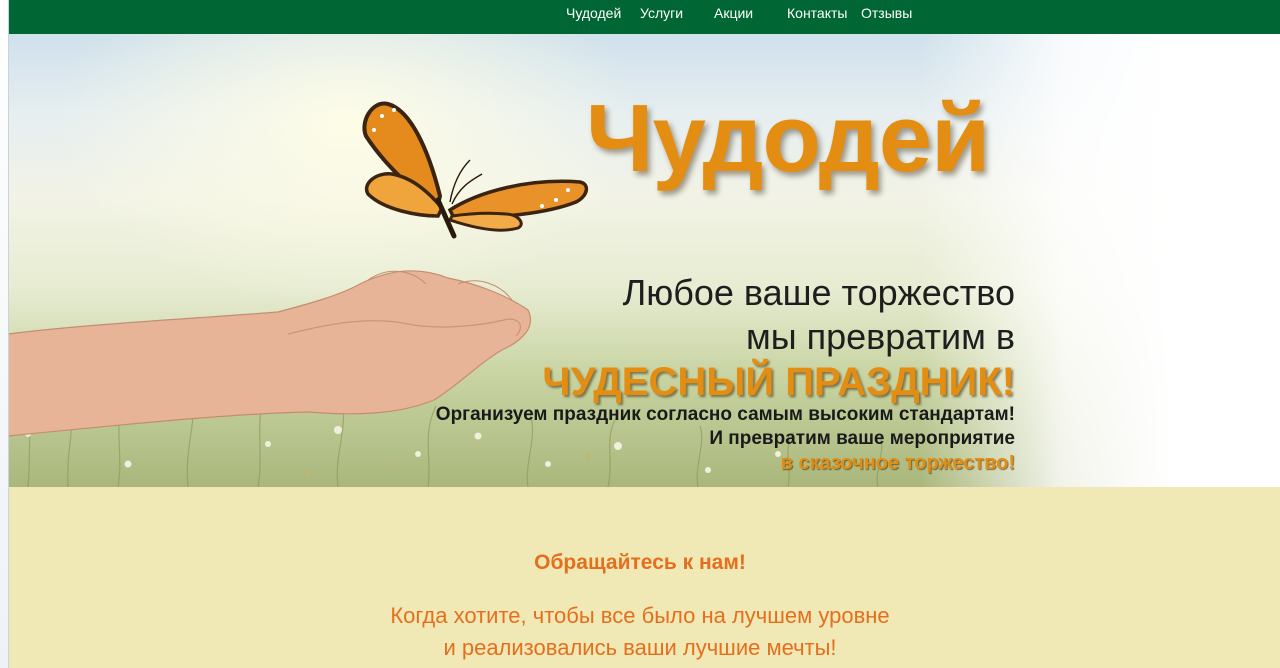 The width and height of the screenshot is (1280, 668). What do you see at coordinates (817, 13) in the screenshot?
I see `nav-link-contacts: Контакты` at bounding box center [817, 13].